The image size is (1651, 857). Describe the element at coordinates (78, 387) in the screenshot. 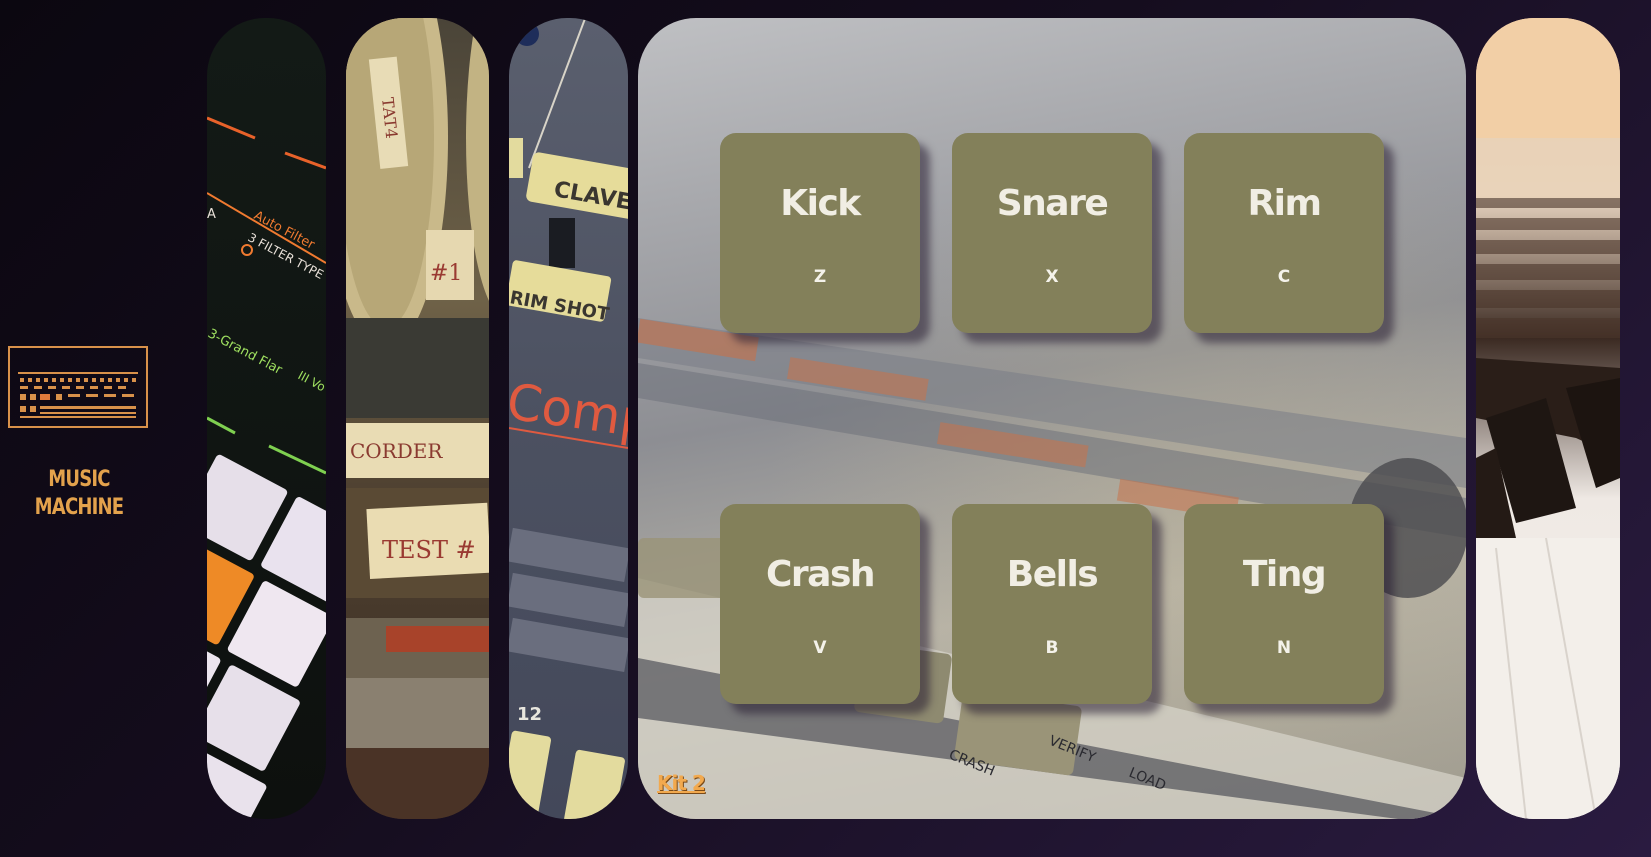

I see `drum-machine-icon` at that location.